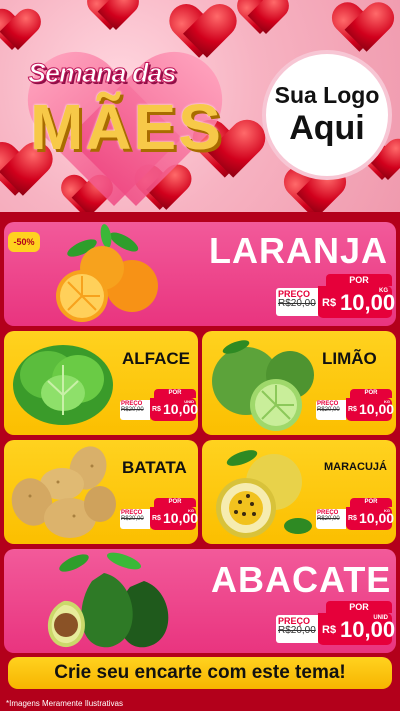 Image resolution: width=400 pixels, height=711 pixels. What do you see at coordinates (103, 73) in the screenshot?
I see `title-top-text: Semana das` at bounding box center [103, 73].